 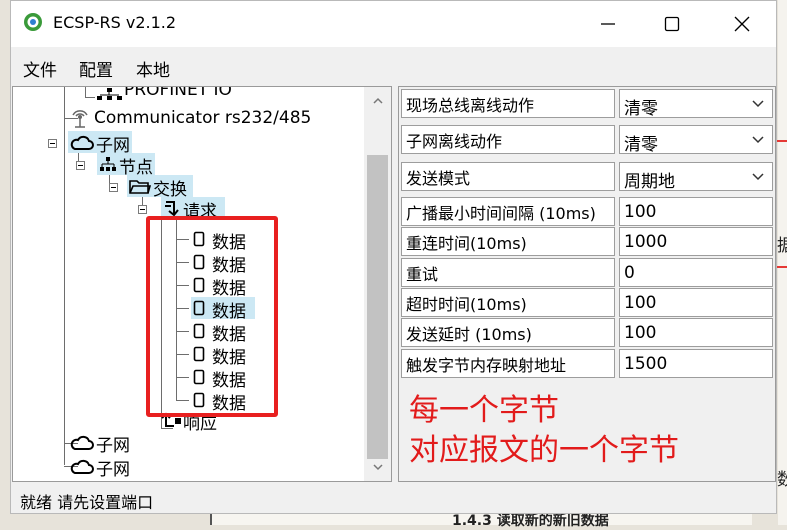 What do you see at coordinates (696, 177) in the screenshot?
I see `send-mode-select: 周期地` at bounding box center [696, 177].